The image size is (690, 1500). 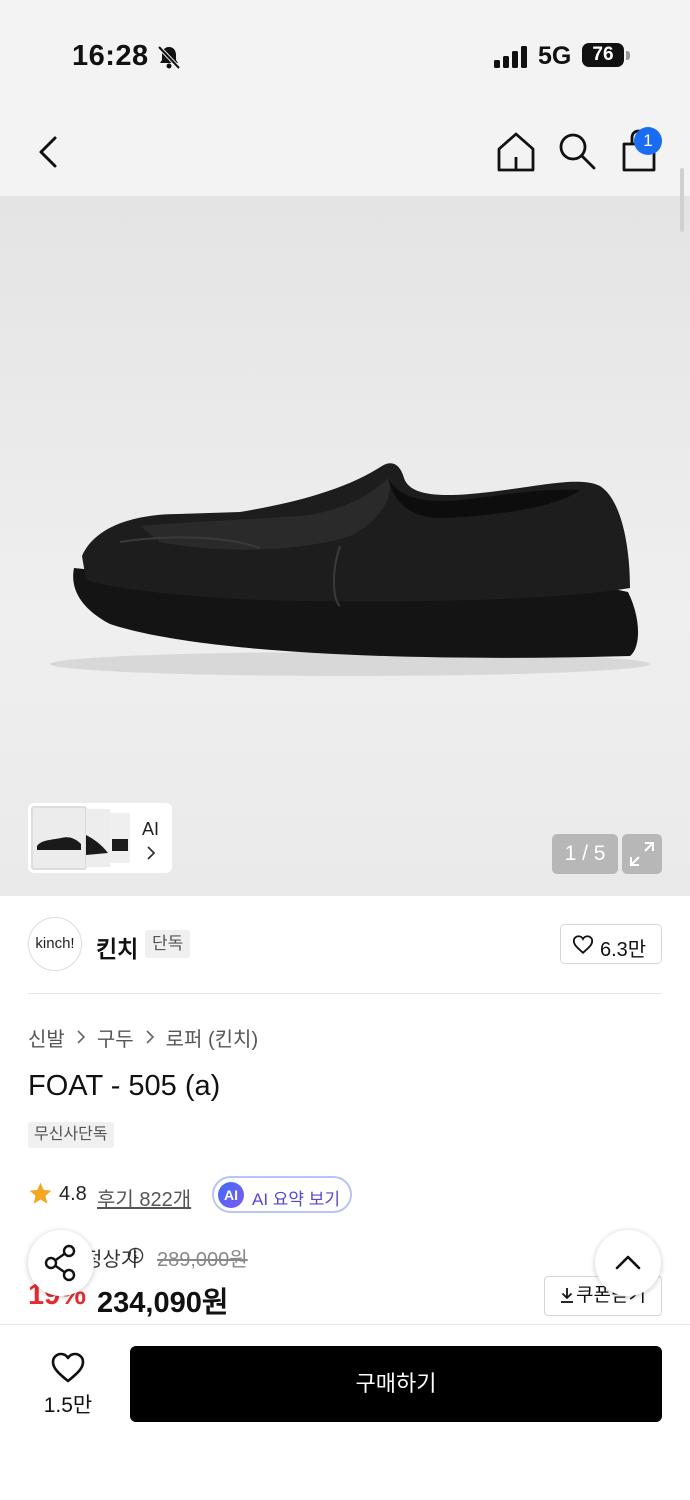 I want to click on share-icon, so click(x=60, y=1263).